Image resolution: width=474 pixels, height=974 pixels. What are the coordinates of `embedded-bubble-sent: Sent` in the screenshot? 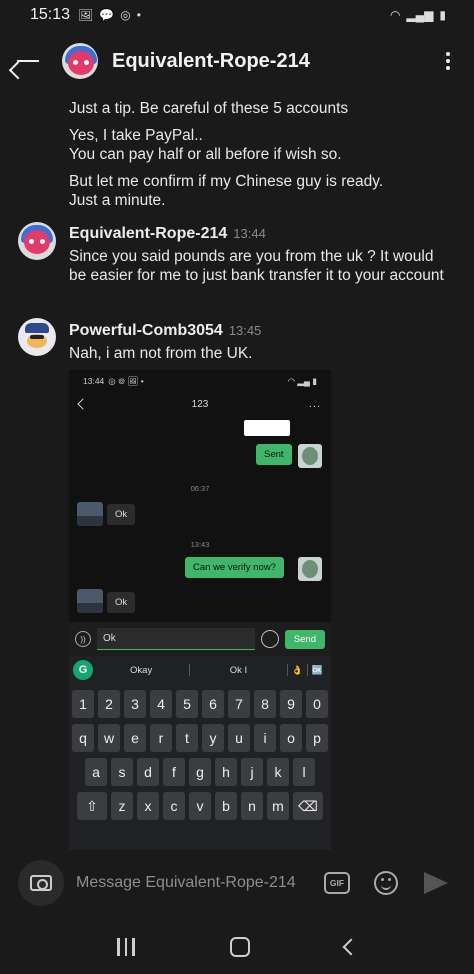 It's located at (274, 454).